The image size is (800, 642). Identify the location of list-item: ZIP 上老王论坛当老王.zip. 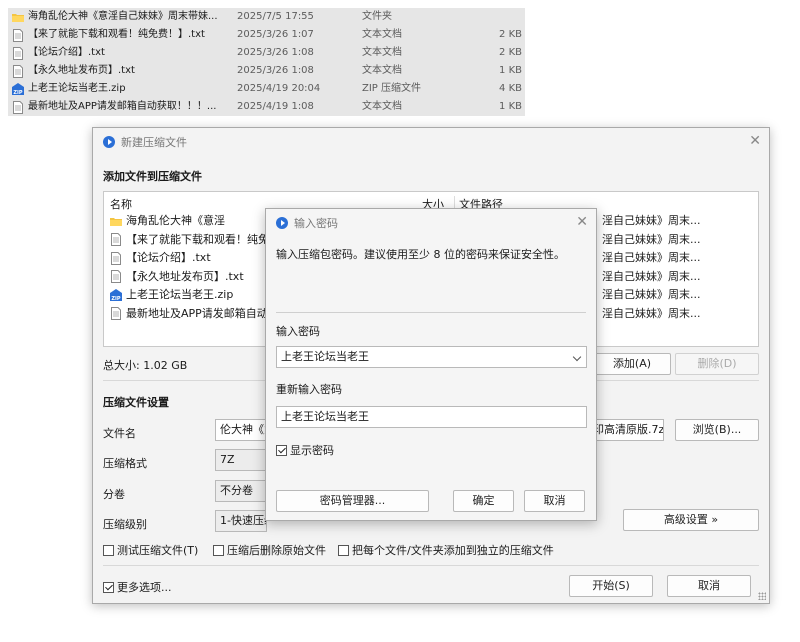
(171, 295).